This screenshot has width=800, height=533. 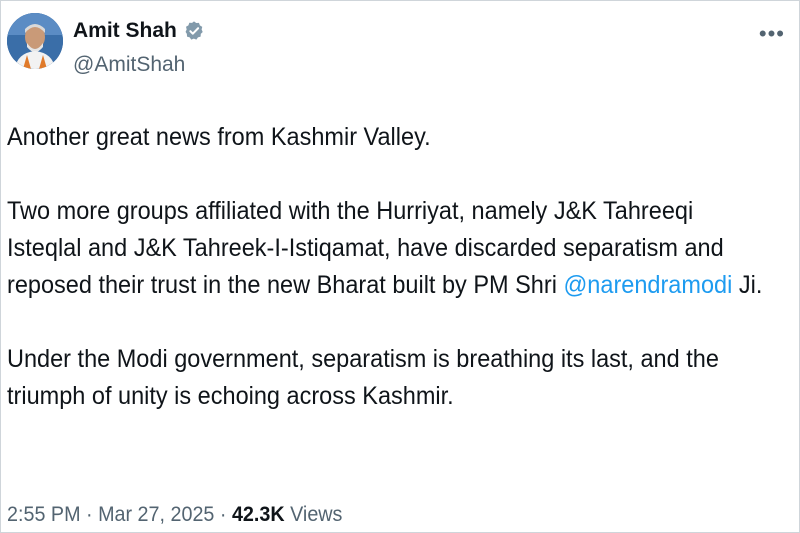 I want to click on author-display-name: Amit Shah, so click(x=125, y=31).